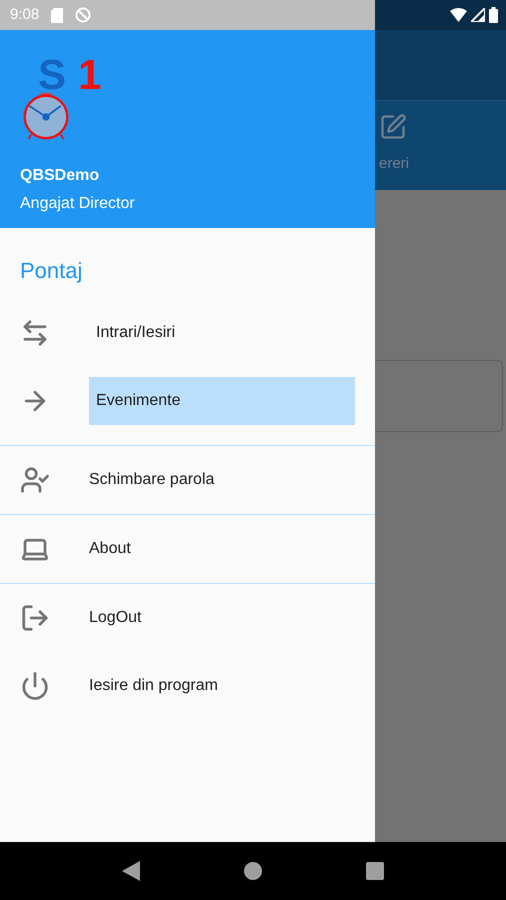  Describe the element at coordinates (222, 549) in the screenshot. I see `menu-item: About` at that location.